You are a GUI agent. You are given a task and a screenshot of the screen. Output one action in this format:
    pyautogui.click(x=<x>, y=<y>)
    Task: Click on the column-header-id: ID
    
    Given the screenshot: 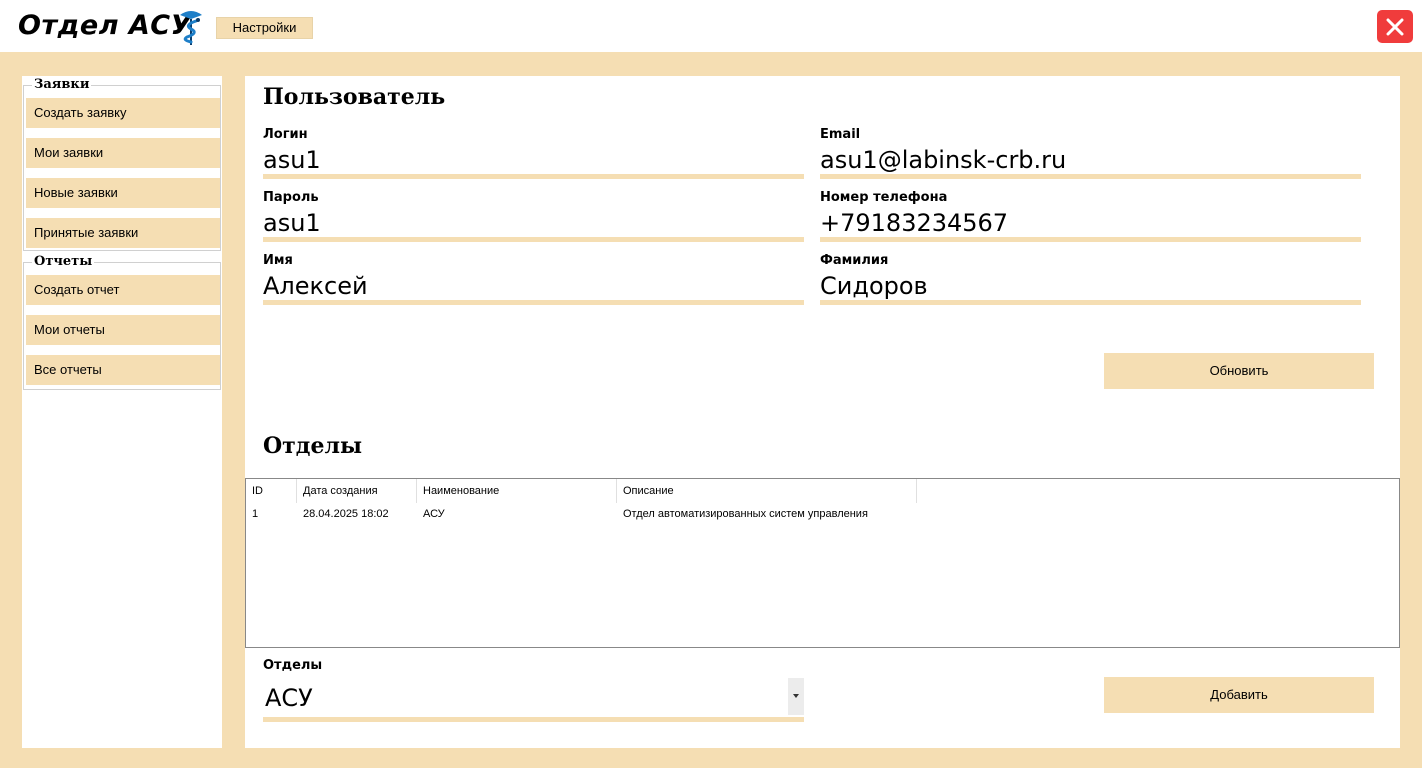 What is the action you would take?
    pyautogui.click(x=271, y=491)
    